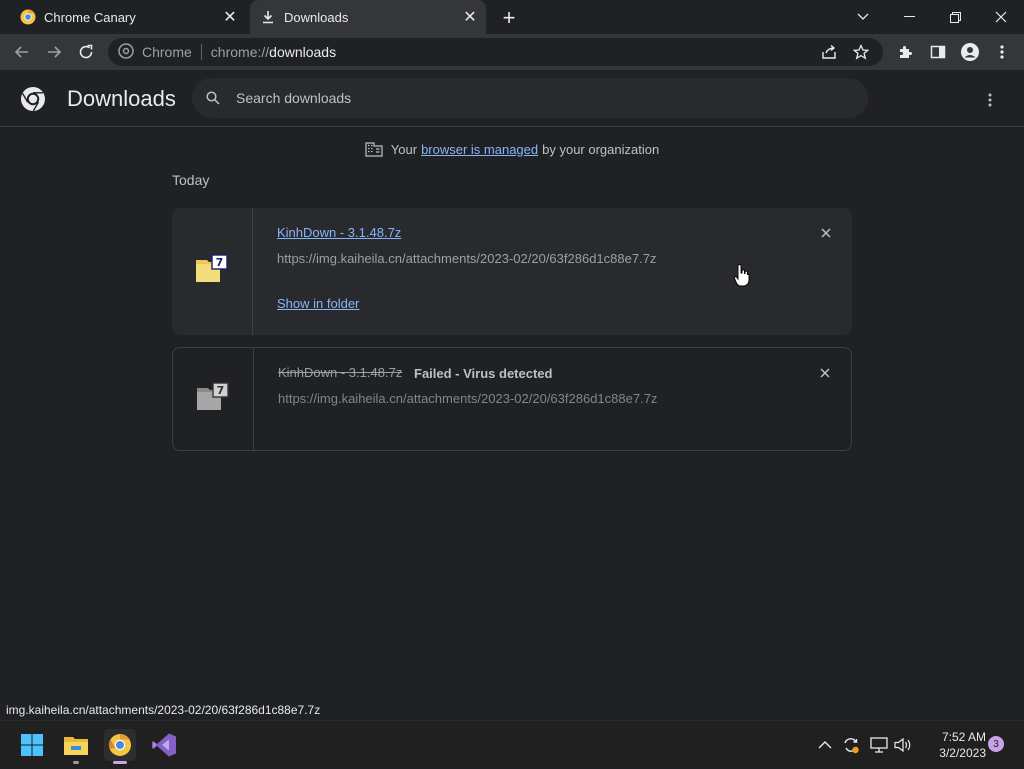  I want to click on reload-icon, so click(86, 51).